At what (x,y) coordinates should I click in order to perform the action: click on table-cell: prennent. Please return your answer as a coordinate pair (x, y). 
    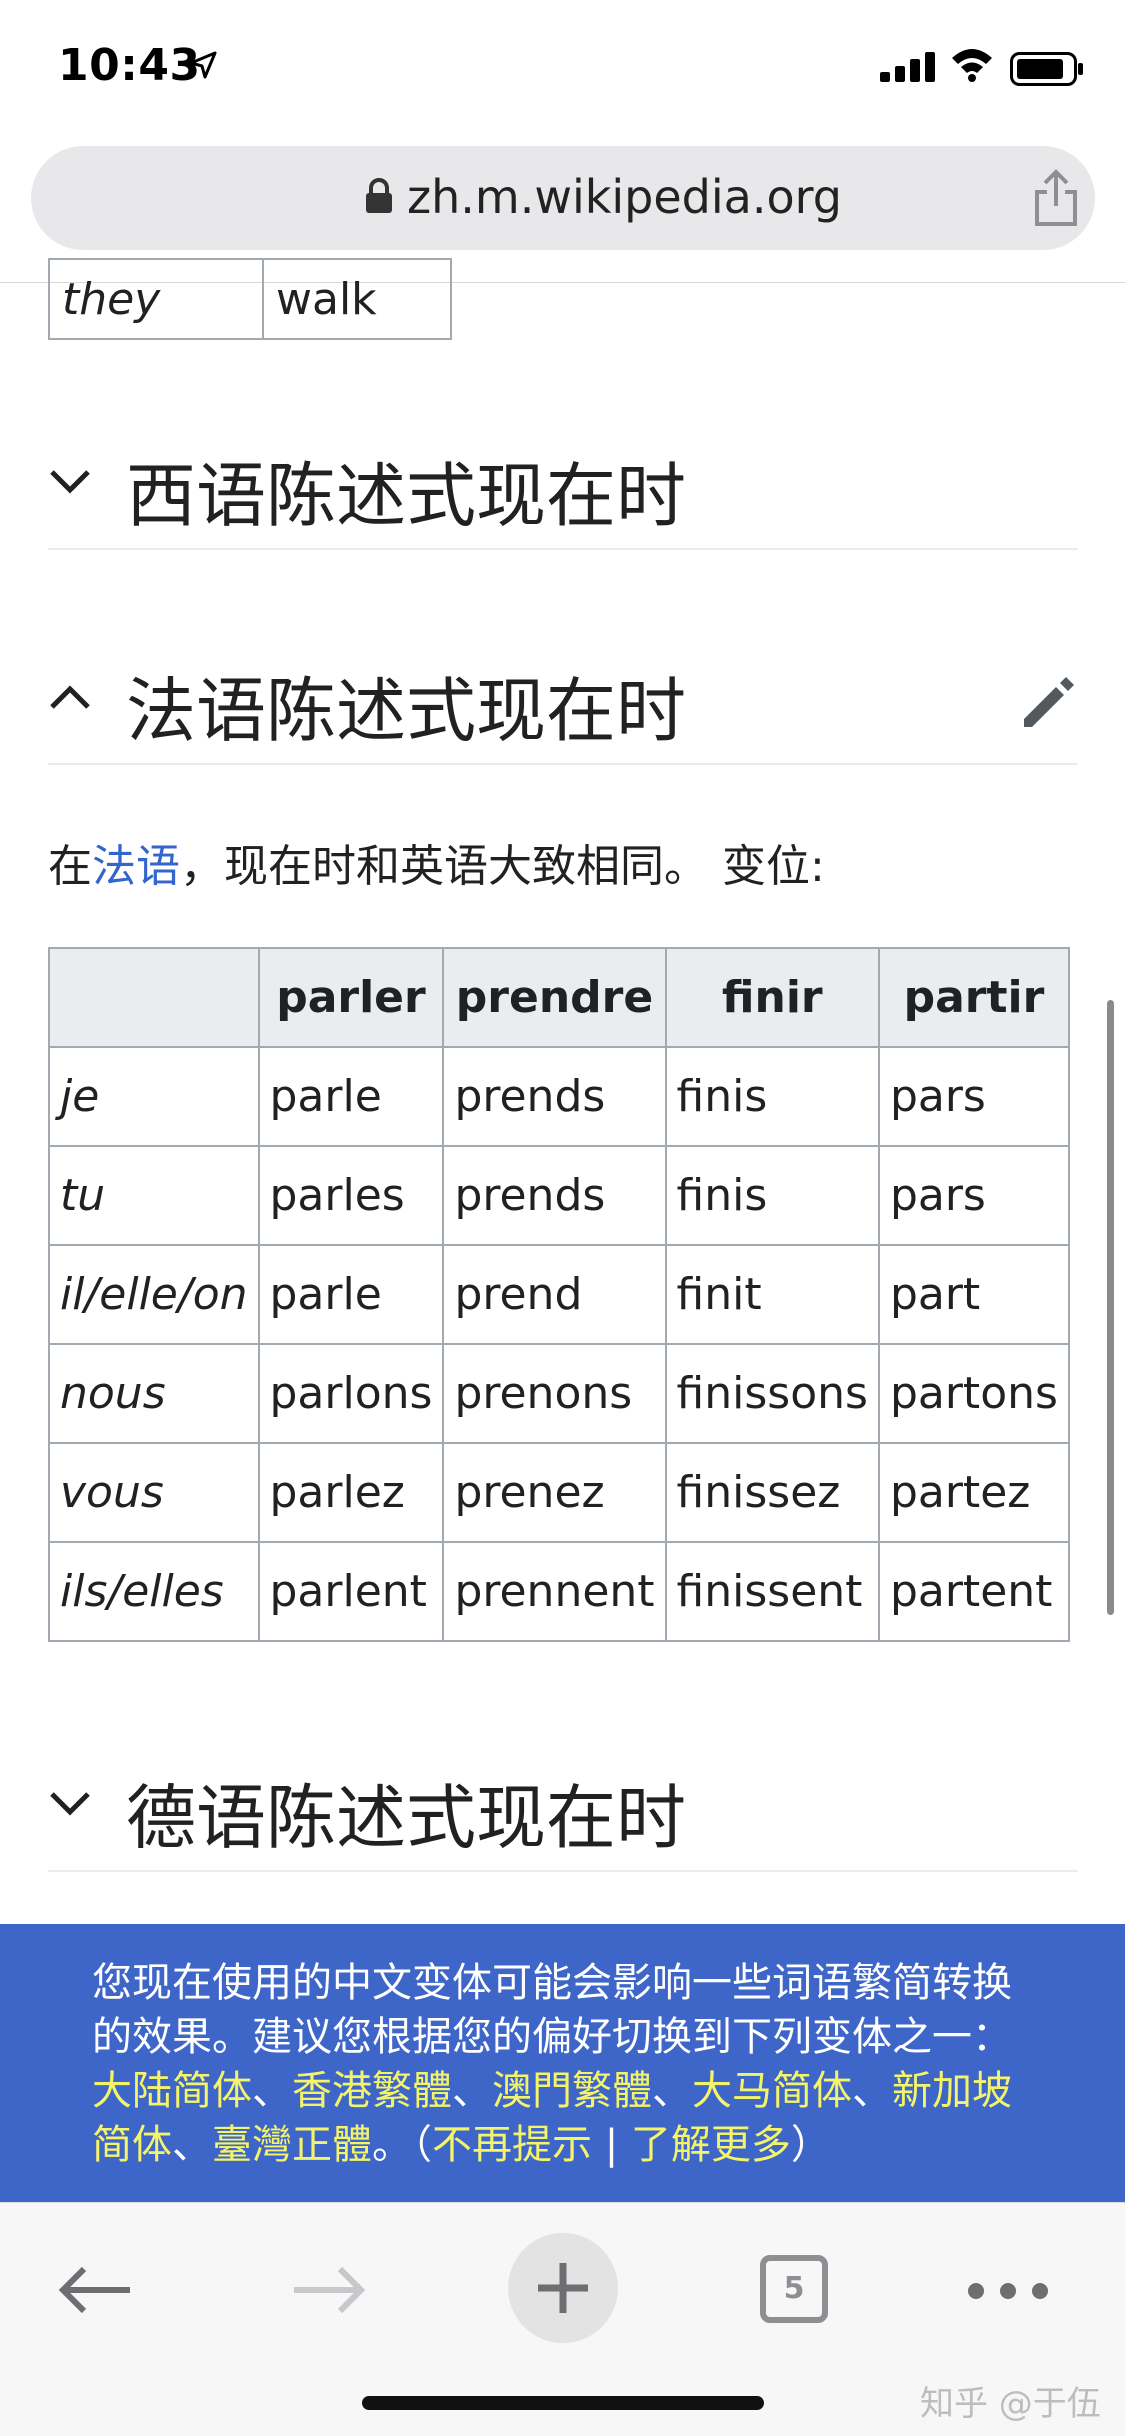
    Looking at the image, I should click on (554, 1591).